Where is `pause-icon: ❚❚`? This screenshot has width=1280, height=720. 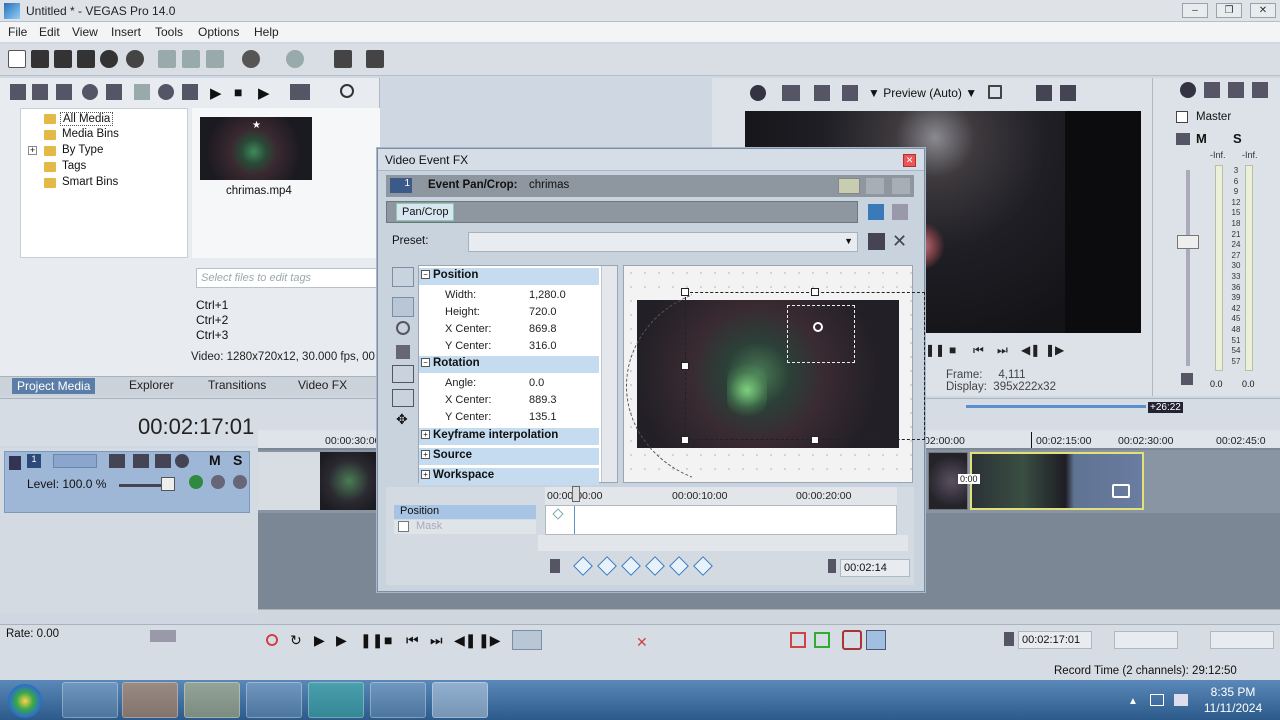
pause-icon: ❚❚ is located at coordinates (935, 350).